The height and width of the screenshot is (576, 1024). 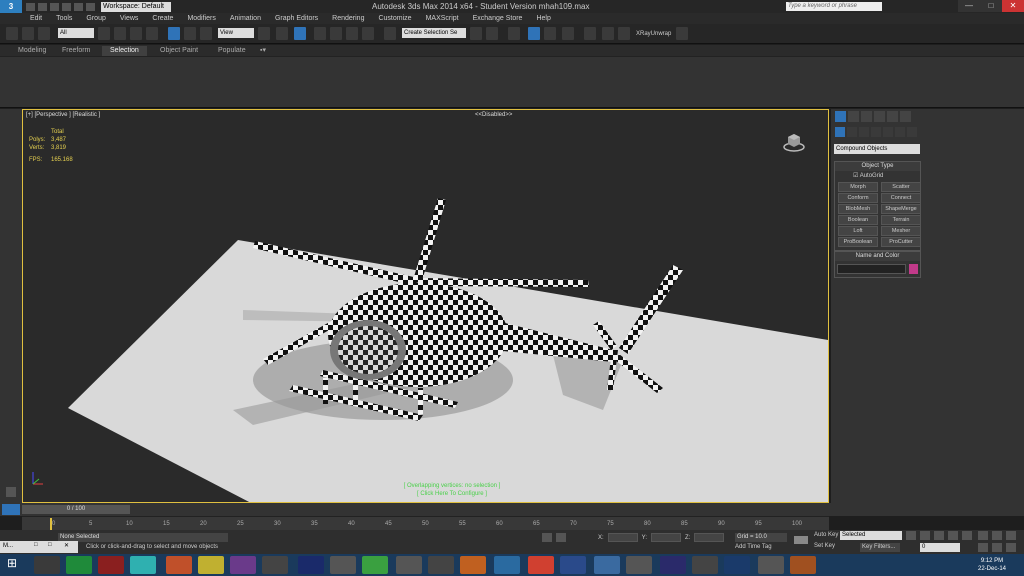 I want to click on z-coordinate-field, so click(x=709, y=537).